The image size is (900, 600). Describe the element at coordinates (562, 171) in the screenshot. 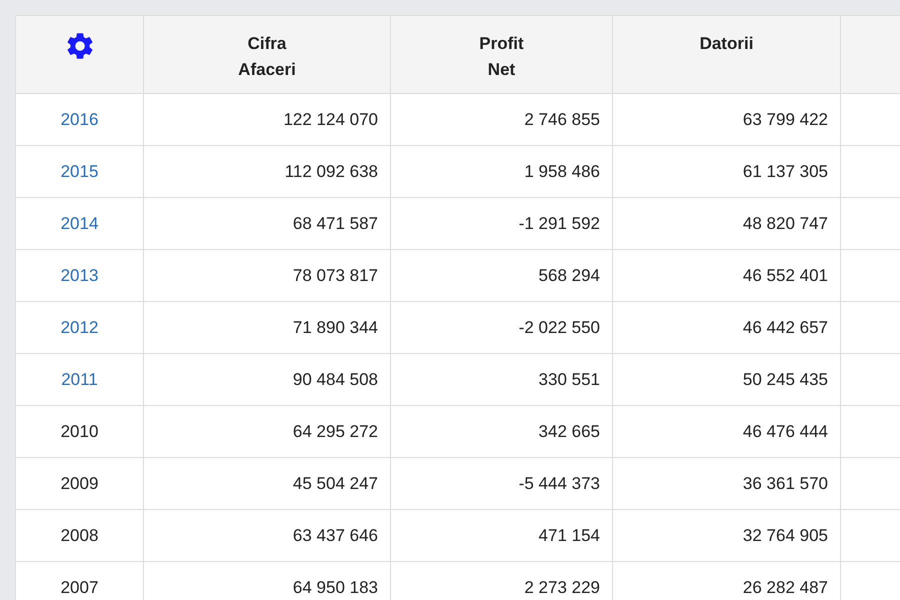

I see `table-cell: 1 958 486` at that location.